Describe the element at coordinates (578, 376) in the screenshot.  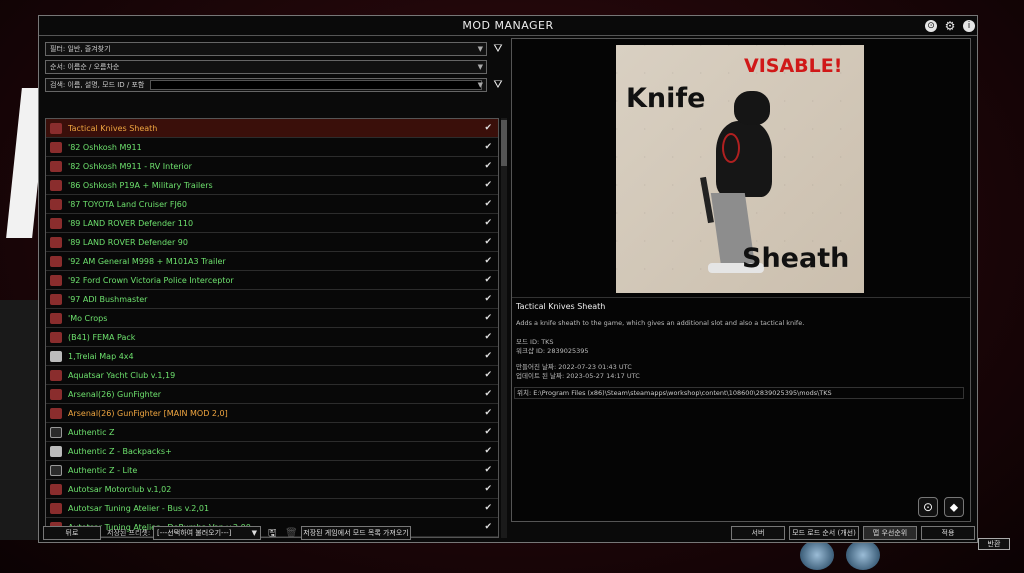
I see `updated-date: 업데이트 된 날짜: 2023-05-27 14:17 UTC` at that location.